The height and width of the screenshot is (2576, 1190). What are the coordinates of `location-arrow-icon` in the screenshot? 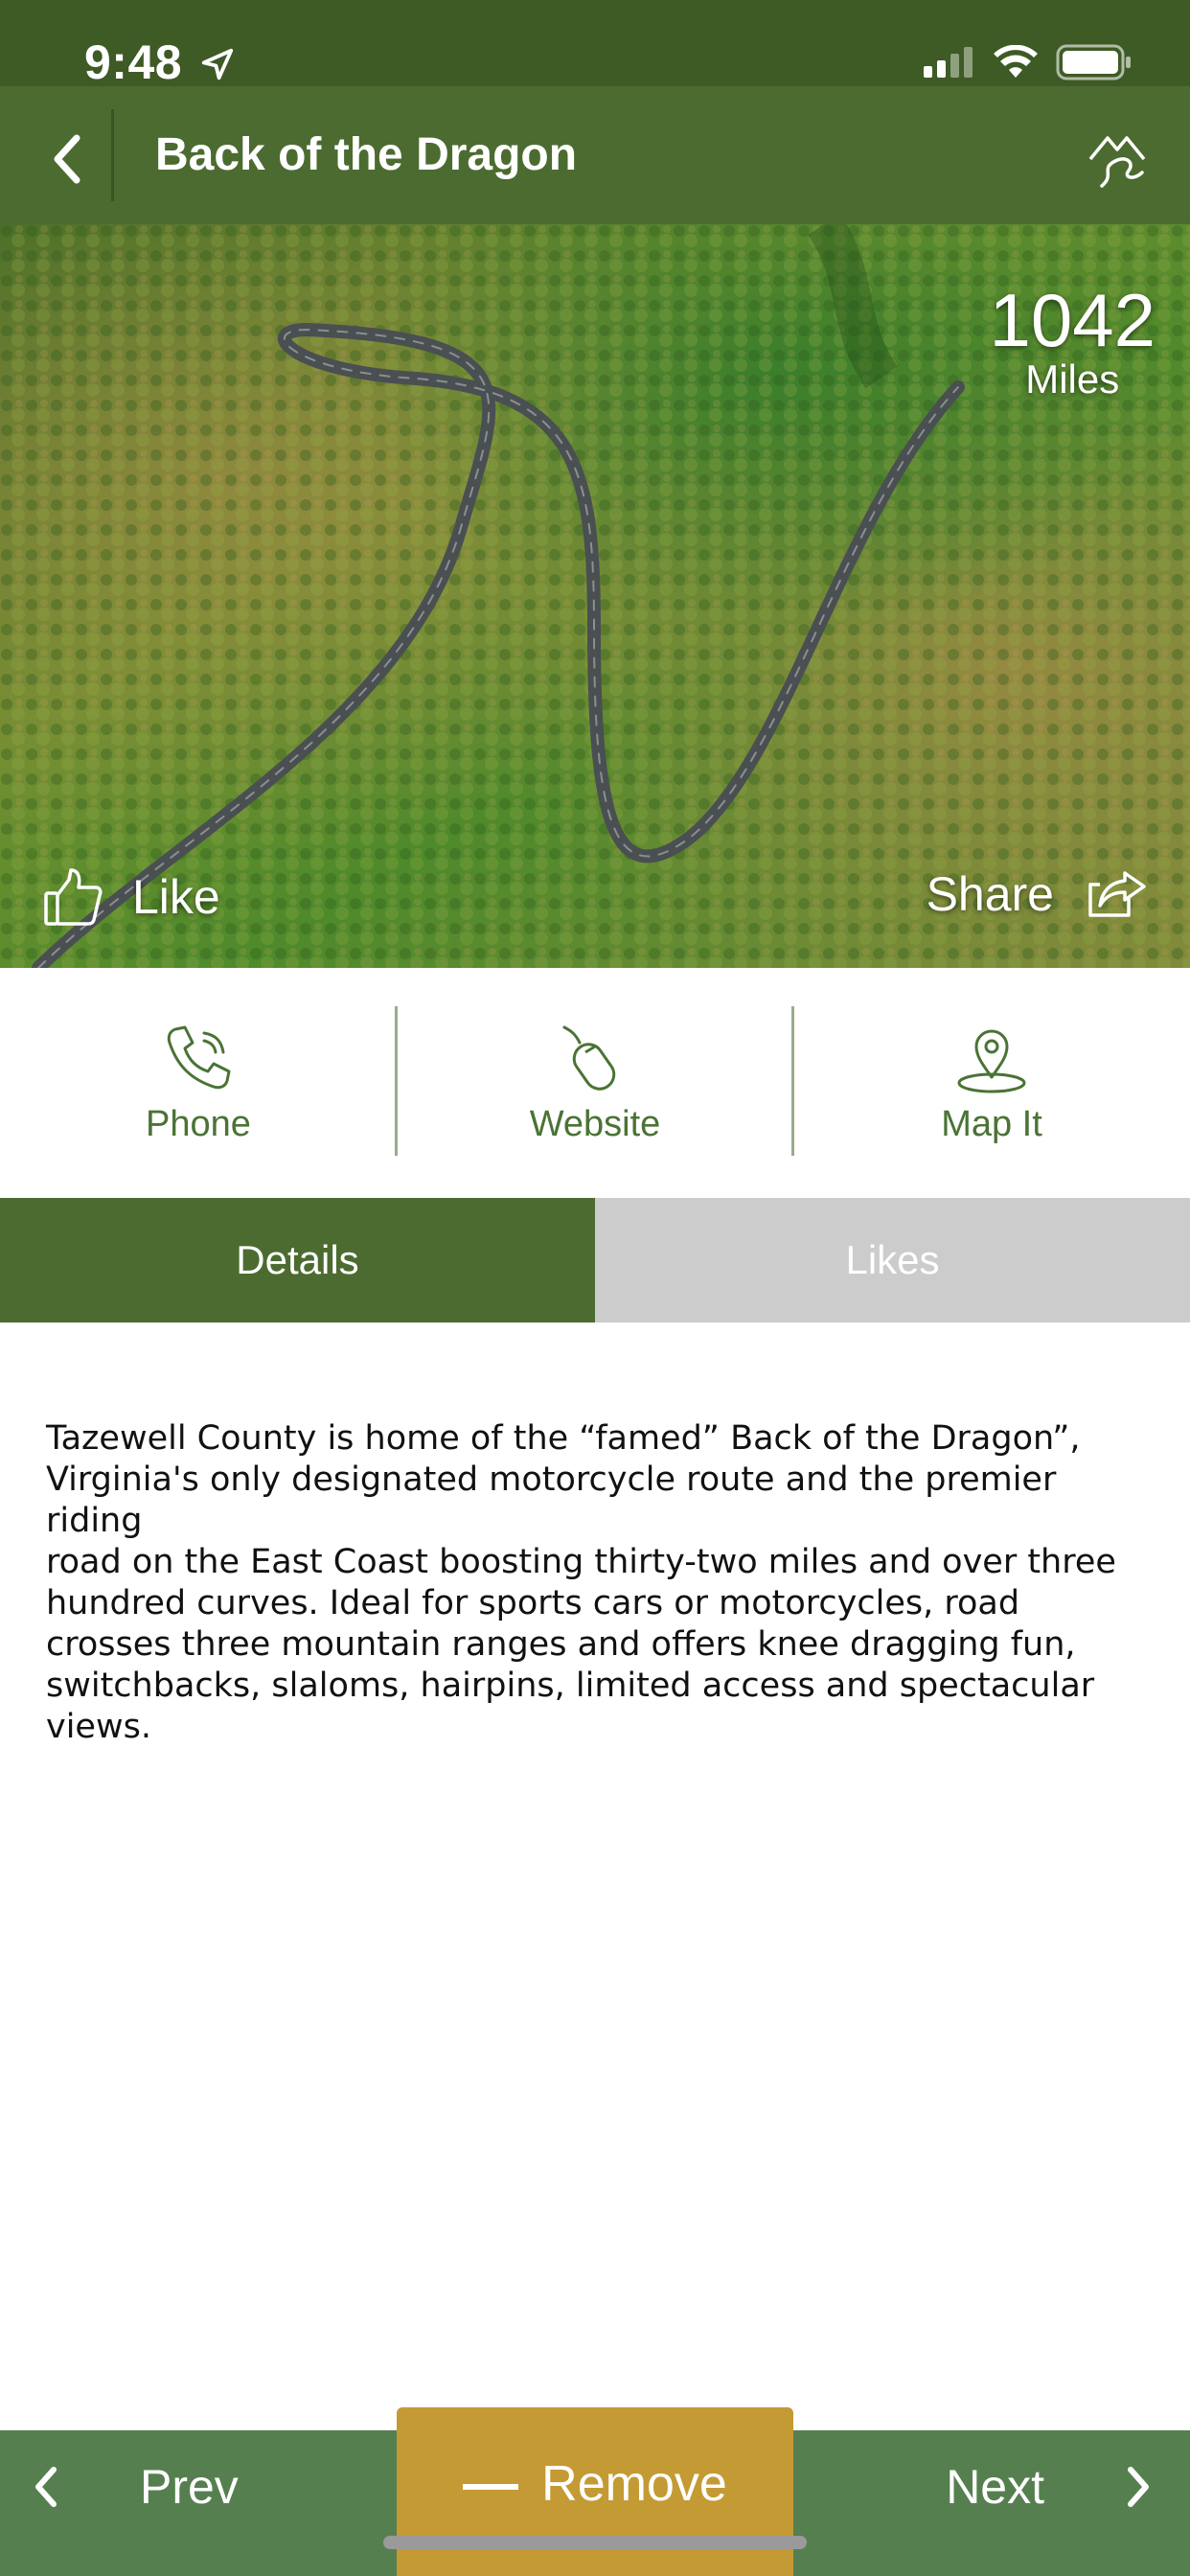 It's located at (218, 64).